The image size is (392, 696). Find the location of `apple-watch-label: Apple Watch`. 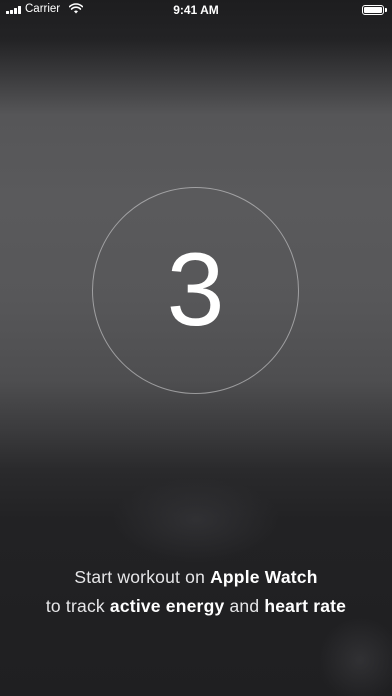

apple-watch-label: Apple Watch is located at coordinates (264, 577).